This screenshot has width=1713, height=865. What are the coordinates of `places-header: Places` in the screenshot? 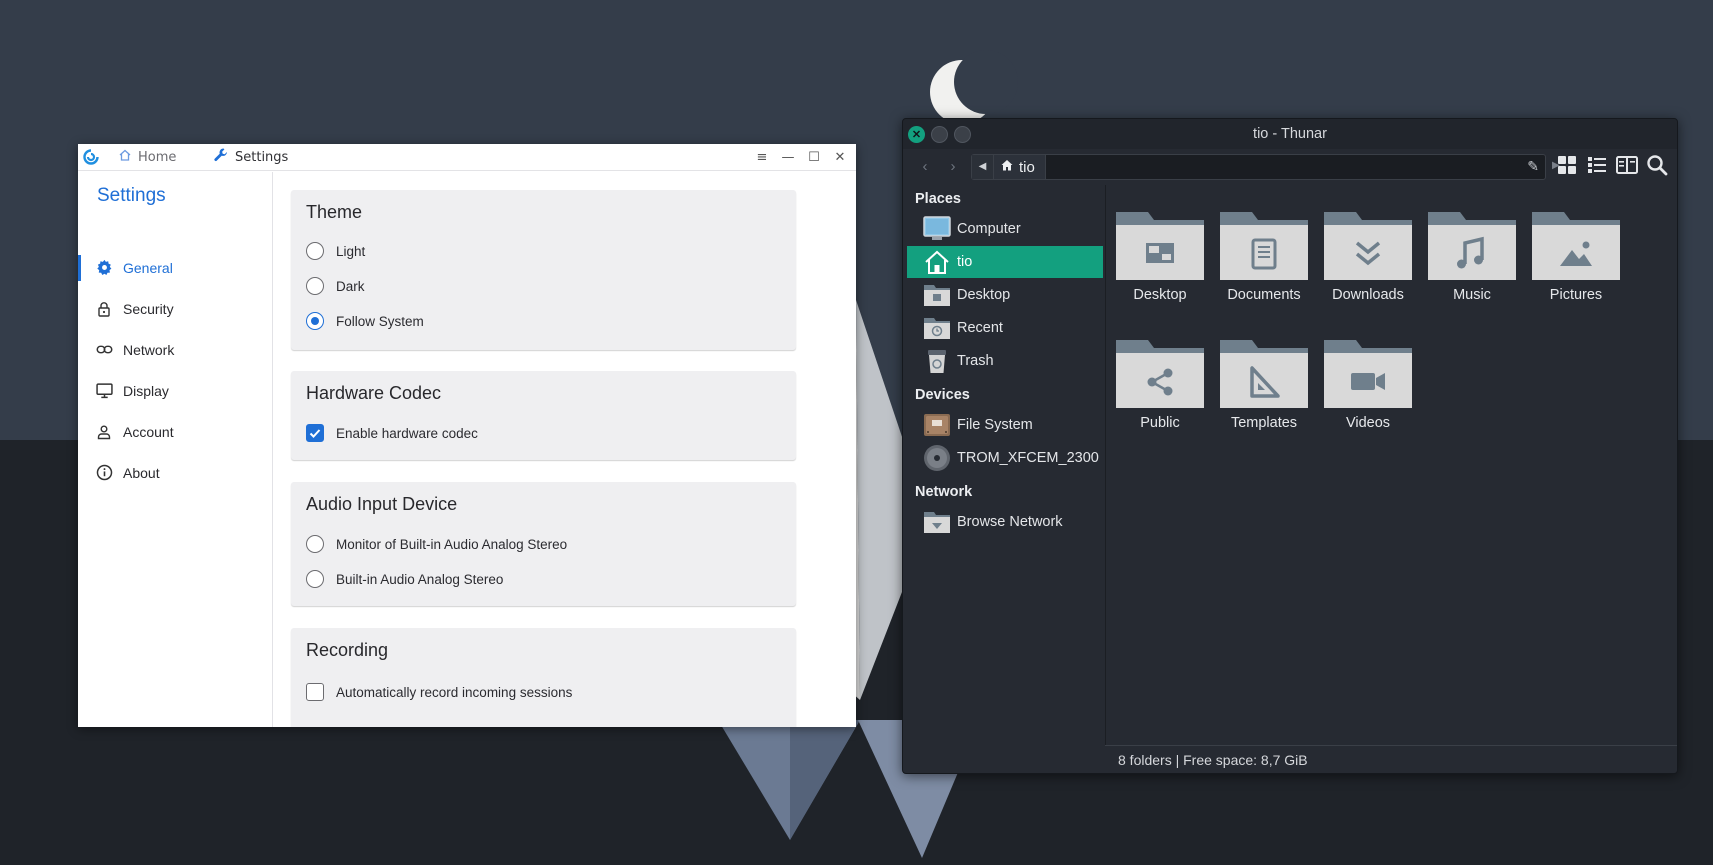 It's located at (938, 199).